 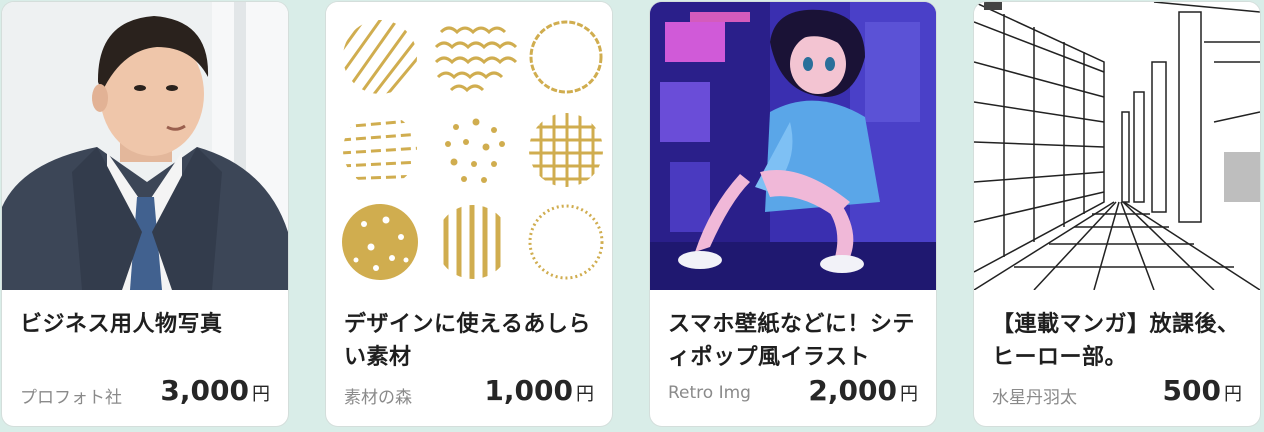 I want to click on product-price: 1,000 円, so click(x=539, y=390).